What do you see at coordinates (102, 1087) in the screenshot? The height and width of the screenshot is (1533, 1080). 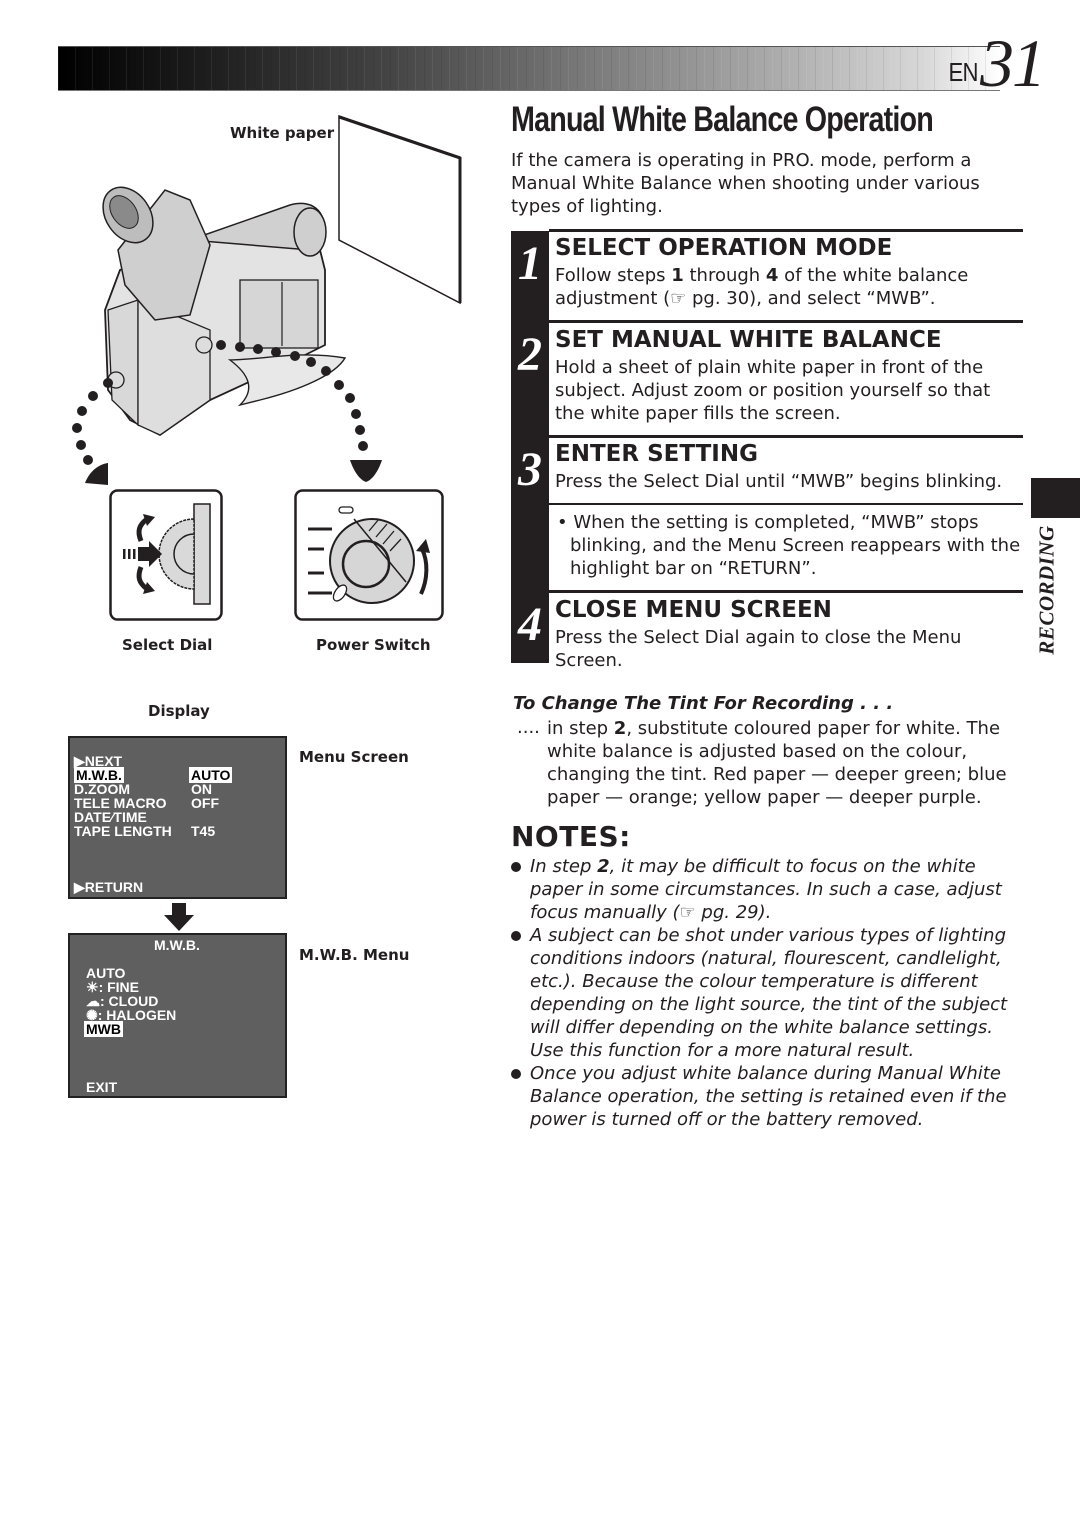 I see `mwb-exit: EXIT` at bounding box center [102, 1087].